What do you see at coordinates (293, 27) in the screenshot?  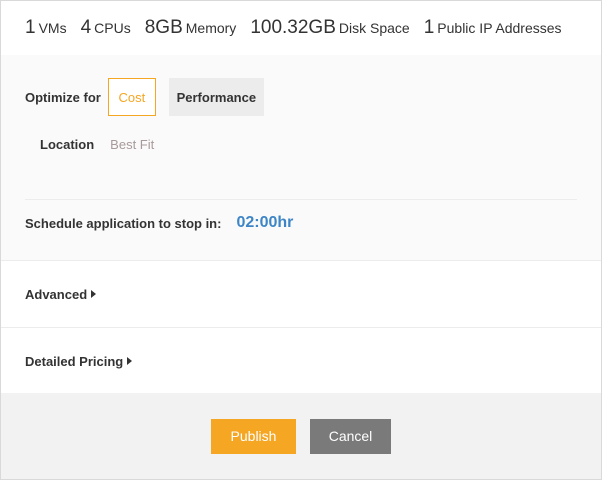 I see `summary-disk-amount: 100.32GB` at bounding box center [293, 27].